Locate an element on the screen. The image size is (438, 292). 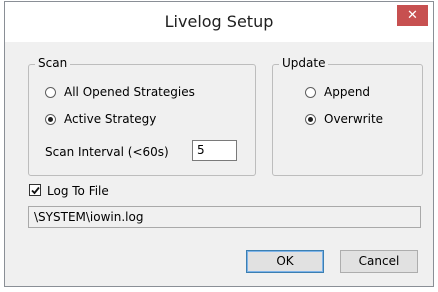
update-group-title: Update is located at coordinates (304, 63).